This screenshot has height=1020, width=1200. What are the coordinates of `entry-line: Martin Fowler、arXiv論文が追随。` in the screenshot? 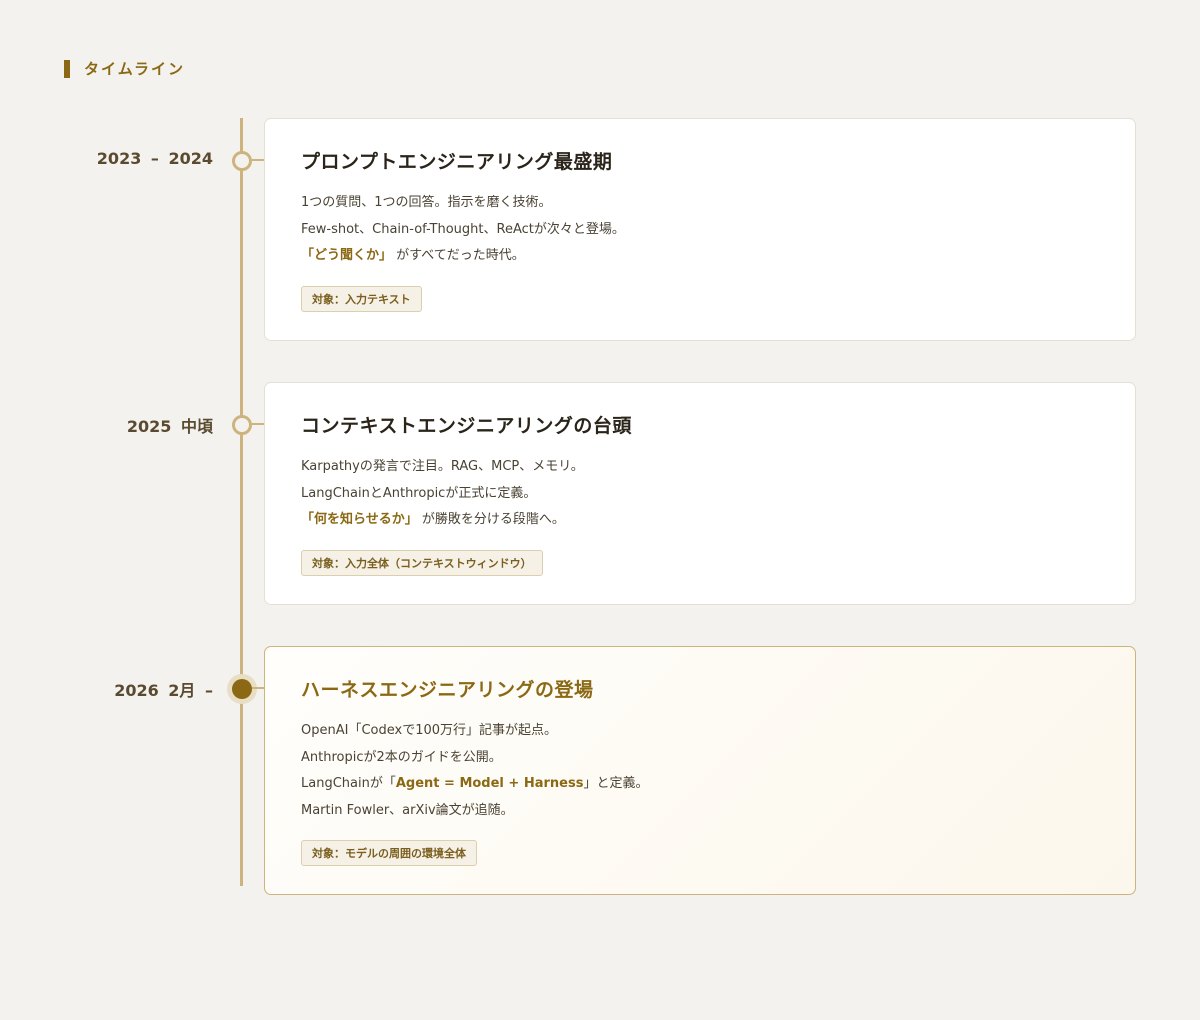 It's located at (407, 810).